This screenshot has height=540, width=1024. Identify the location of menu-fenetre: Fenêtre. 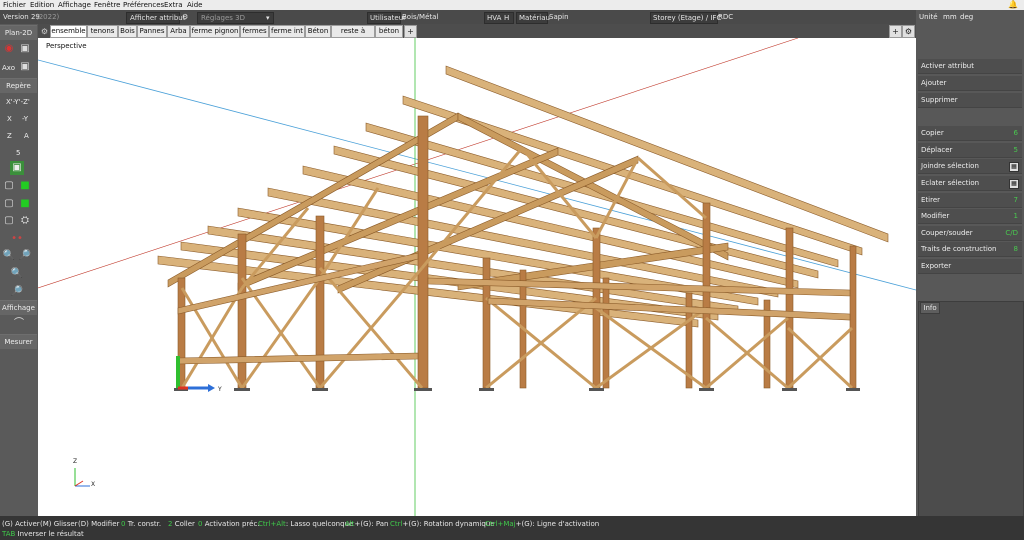
(107, 5).